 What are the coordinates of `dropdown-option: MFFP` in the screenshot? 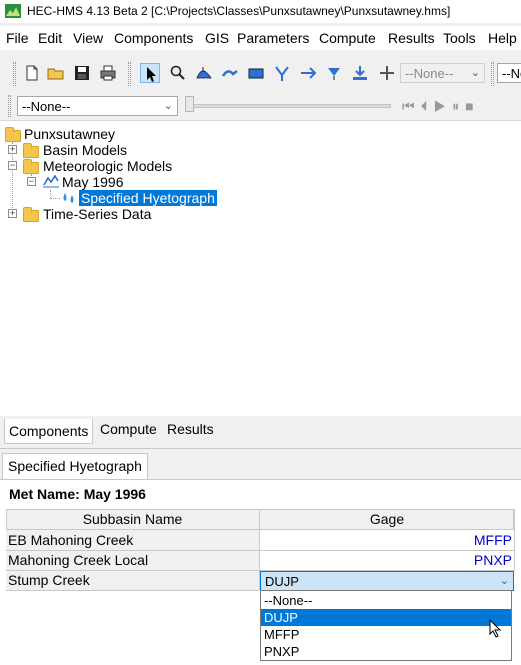 It's located at (386, 634).